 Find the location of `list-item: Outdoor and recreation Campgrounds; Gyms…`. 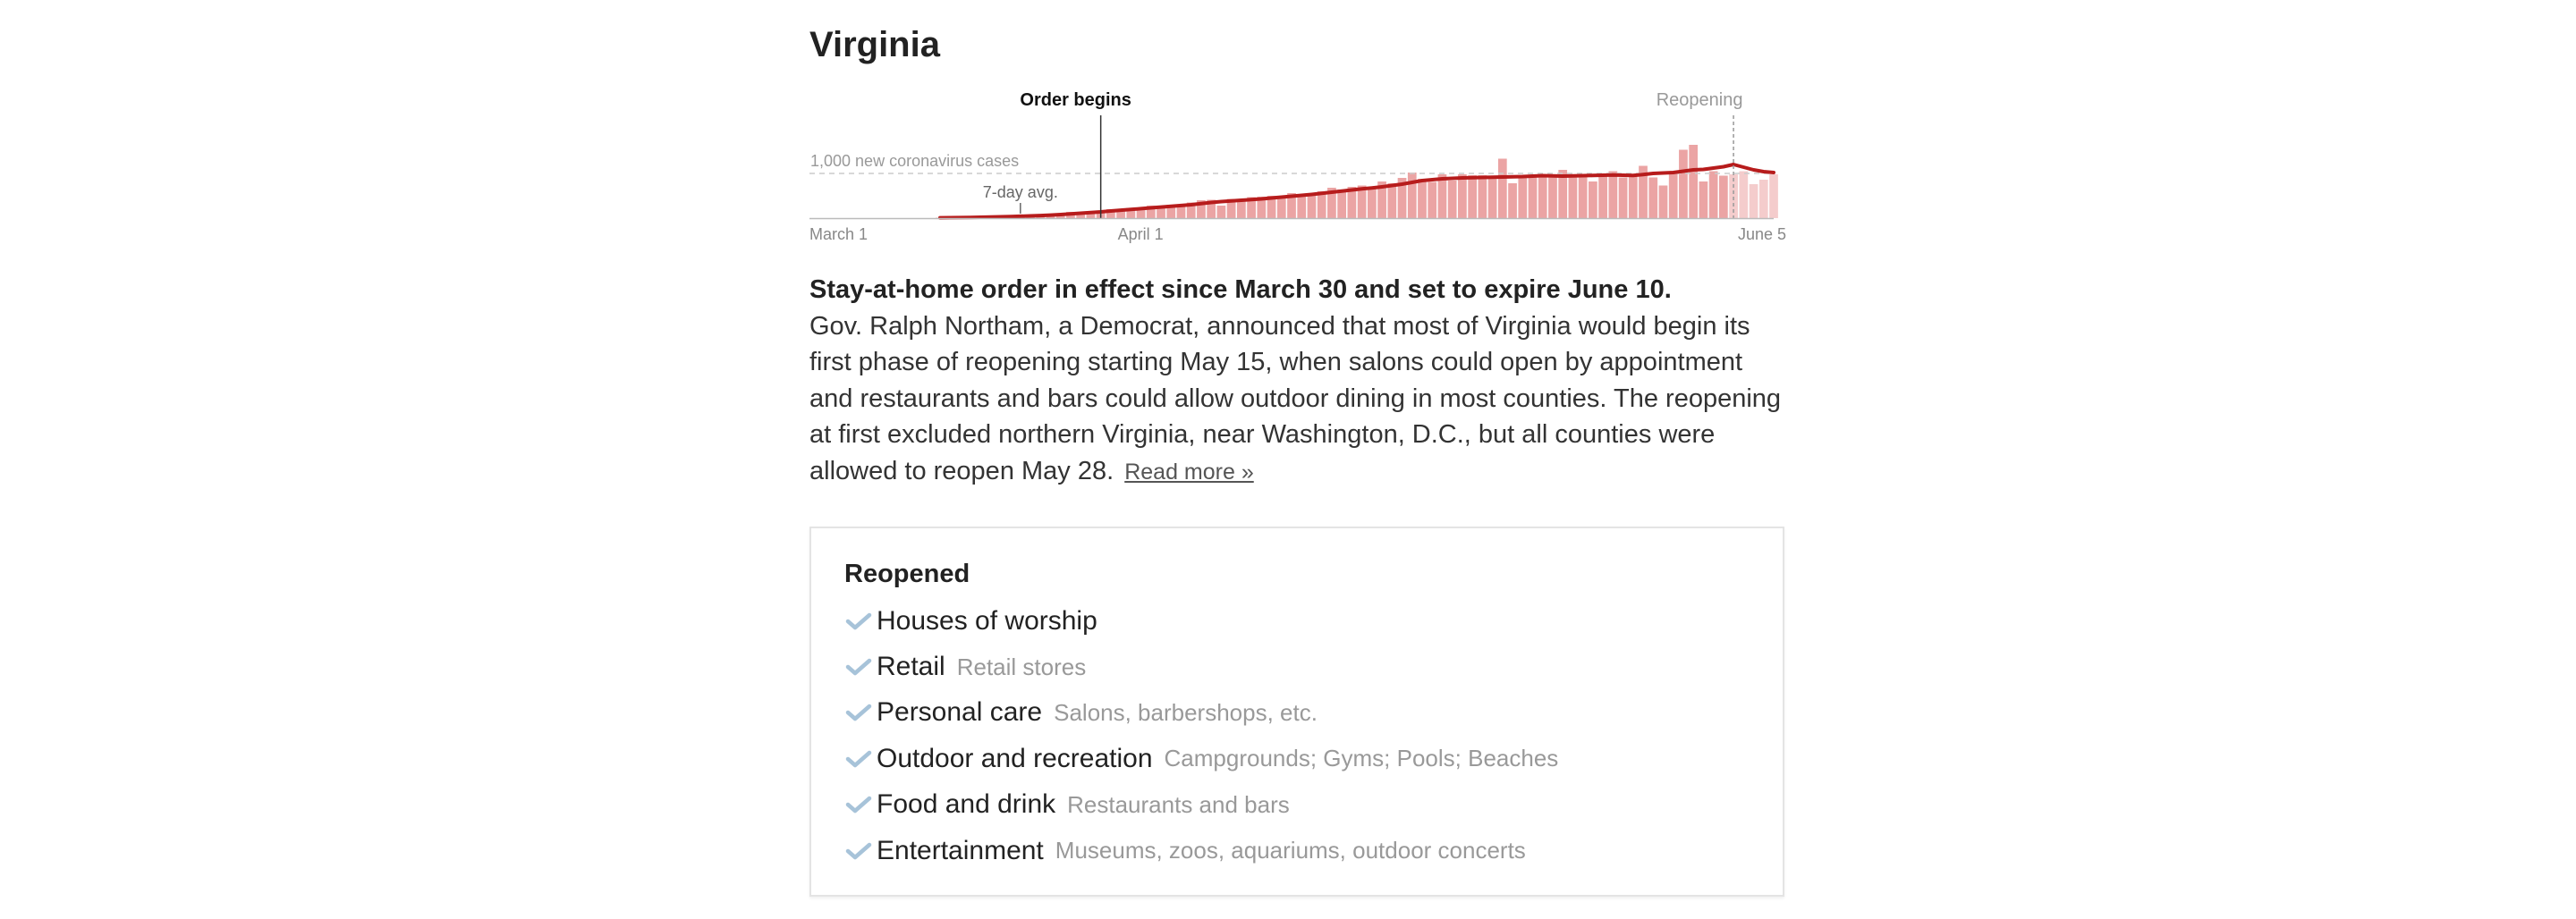

list-item: Outdoor and recreation Campgrounds; Gyms… is located at coordinates (1201, 758).